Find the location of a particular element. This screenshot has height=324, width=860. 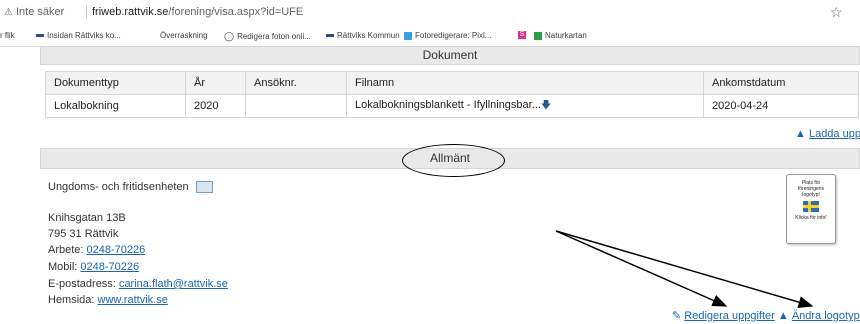

upload-icon: ▲ is located at coordinates (783, 316).